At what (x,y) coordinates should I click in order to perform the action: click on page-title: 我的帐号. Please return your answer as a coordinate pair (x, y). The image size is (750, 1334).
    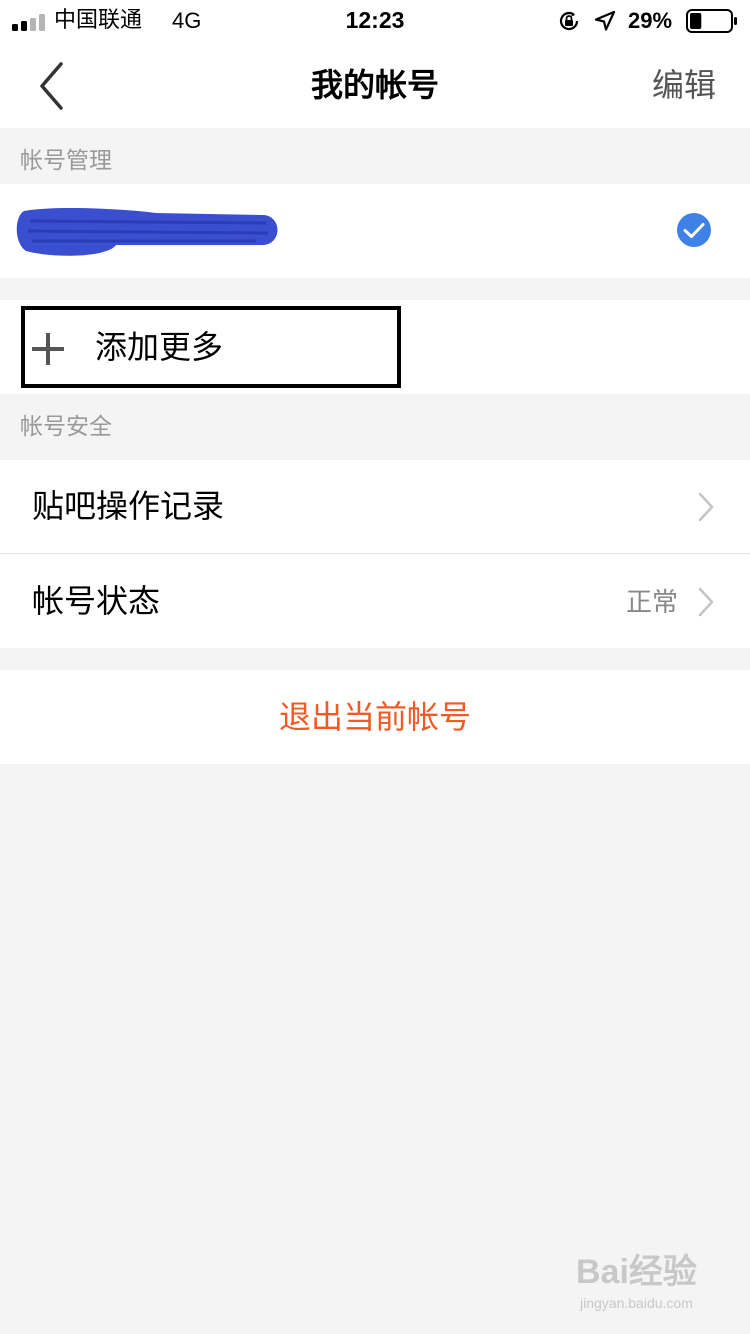
    Looking at the image, I should click on (374, 85).